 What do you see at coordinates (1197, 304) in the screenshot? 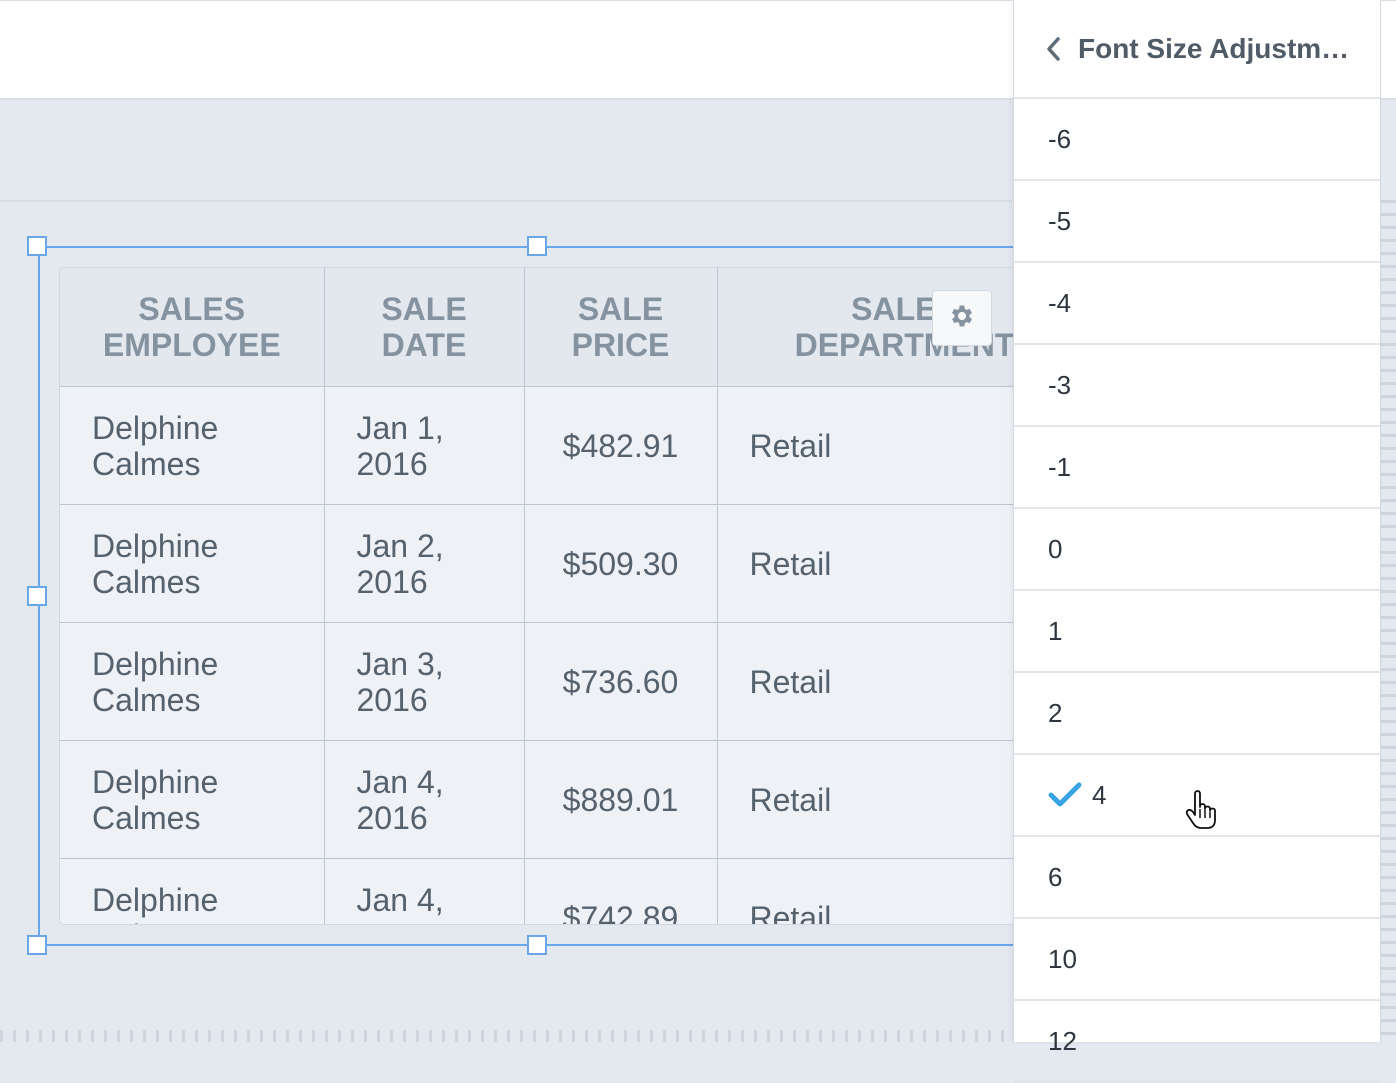
I see `option-item: -4` at bounding box center [1197, 304].